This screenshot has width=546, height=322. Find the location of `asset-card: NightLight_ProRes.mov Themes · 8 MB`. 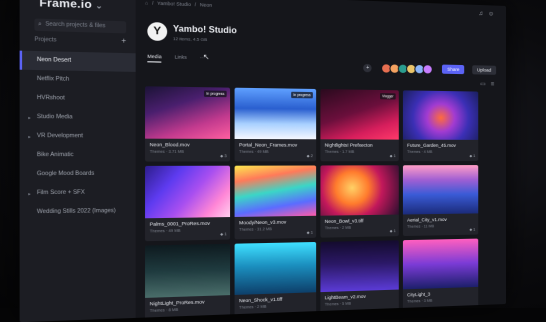

asset-card: NightLight_ProRes.mov Themes · 8 MB is located at coordinates (188, 282).